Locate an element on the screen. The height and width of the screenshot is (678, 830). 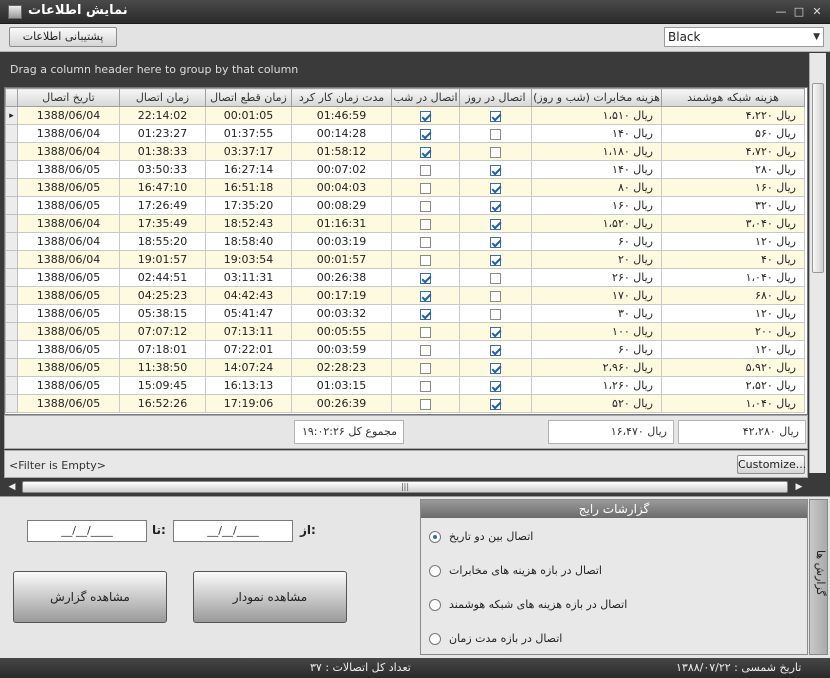
show-chart-button: مشاهده نمودار is located at coordinates (270, 597).